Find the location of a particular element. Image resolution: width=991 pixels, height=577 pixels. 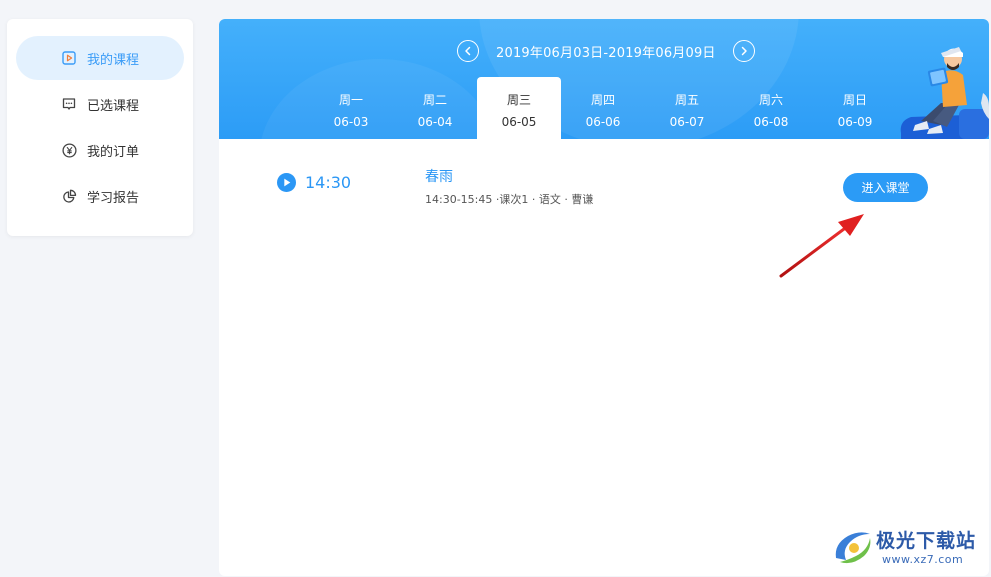

lesson-meta: 14:30-15:45 ·课次1 · 语文 · 曹谦 is located at coordinates (509, 199).